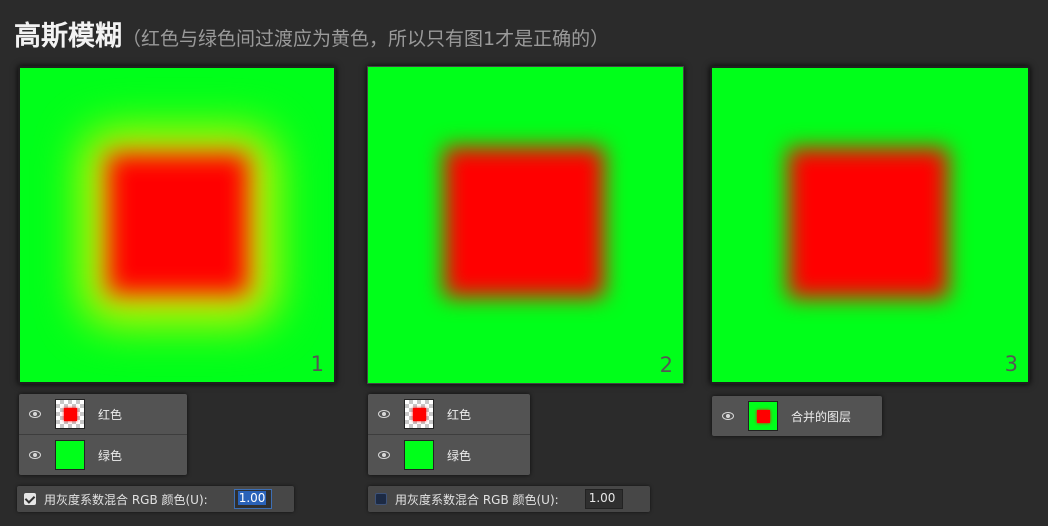 The height and width of the screenshot is (526, 1048). What do you see at coordinates (666, 365) in the screenshot?
I see `panel-number: 2` at bounding box center [666, 365].